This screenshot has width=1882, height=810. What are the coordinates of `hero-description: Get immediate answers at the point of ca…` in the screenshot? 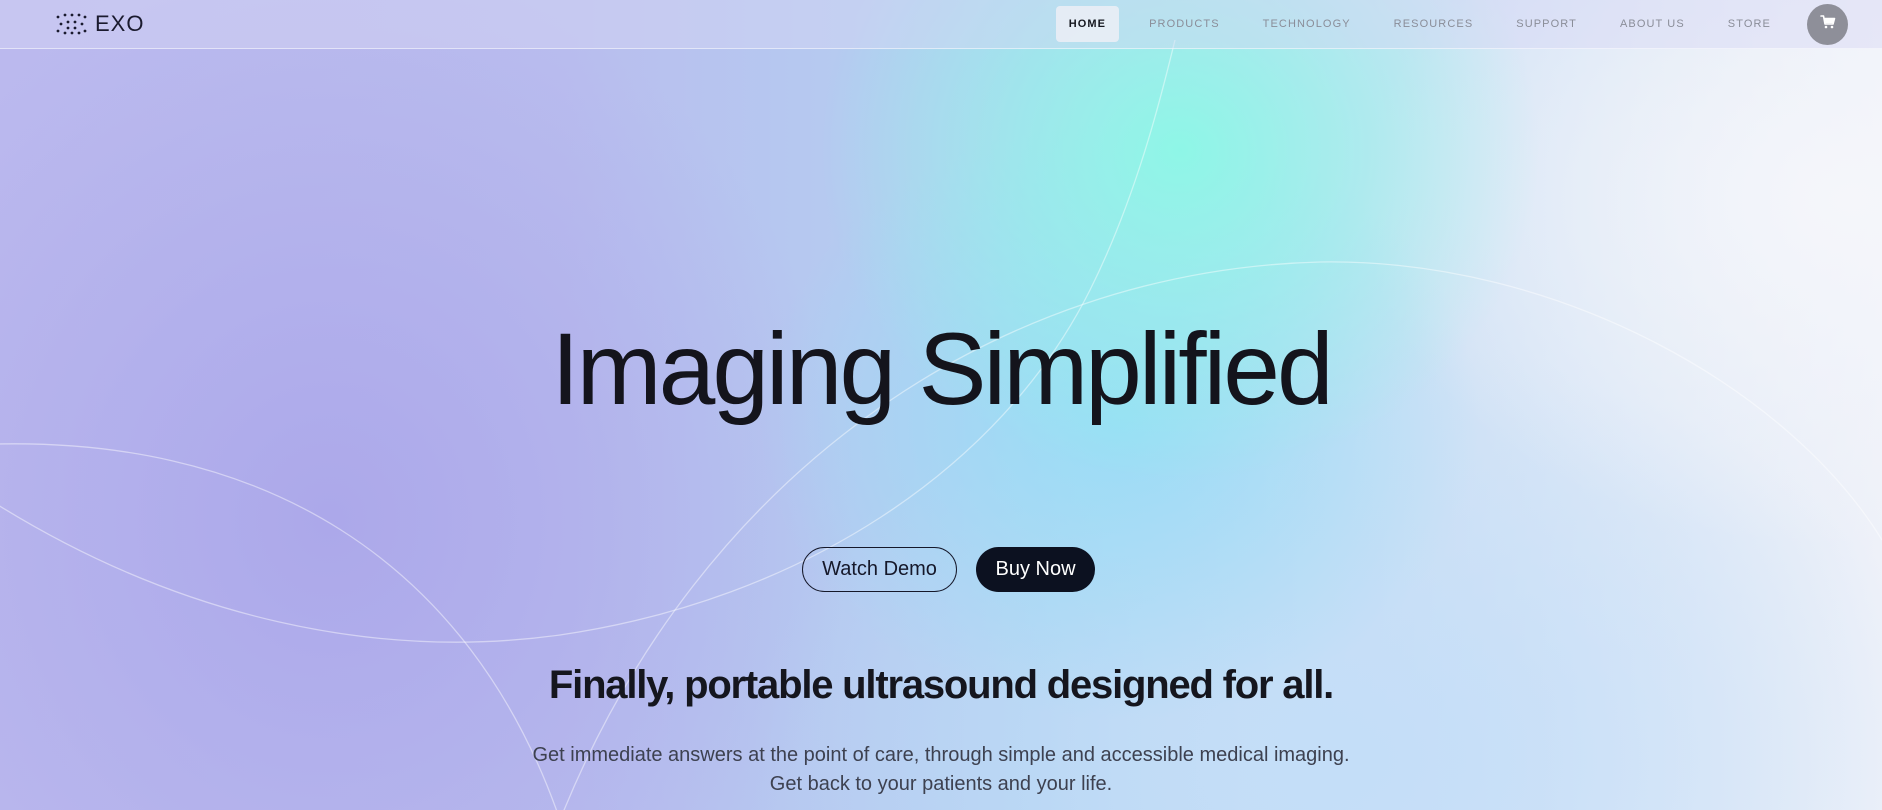 It's located at (941, 770).